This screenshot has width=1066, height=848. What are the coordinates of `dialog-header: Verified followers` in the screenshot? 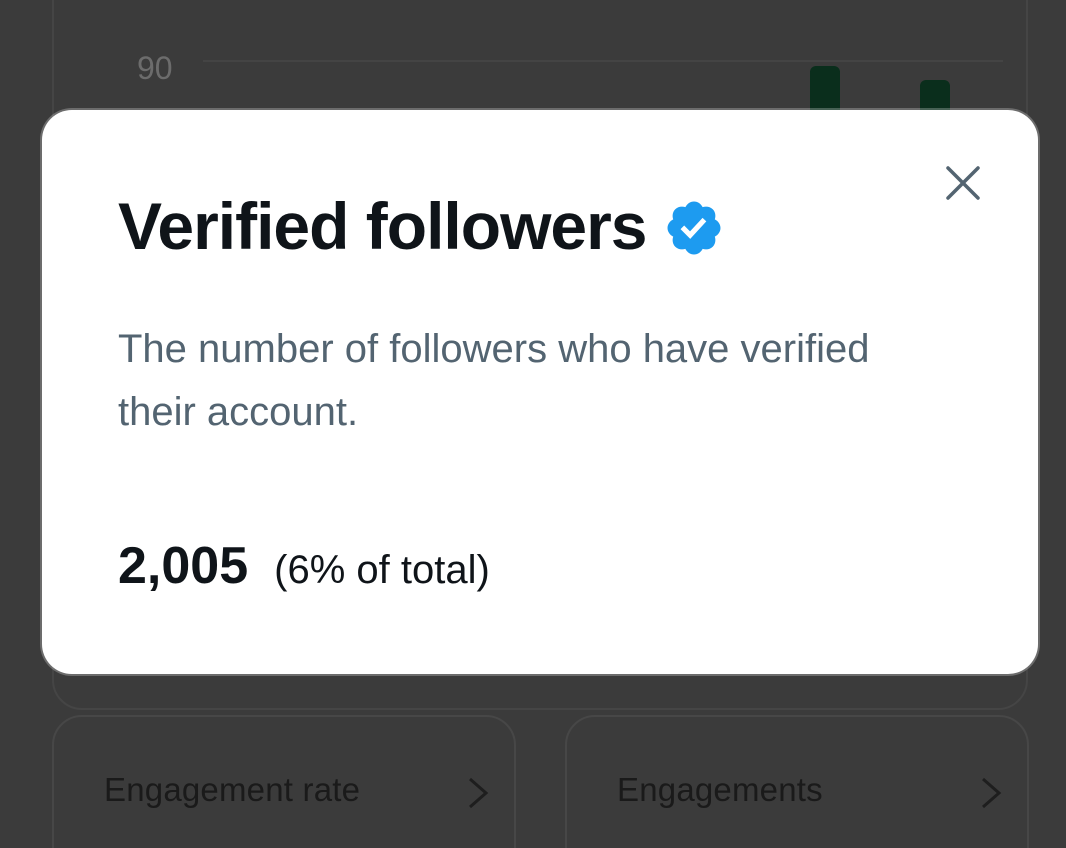 It's located at (421, 226).